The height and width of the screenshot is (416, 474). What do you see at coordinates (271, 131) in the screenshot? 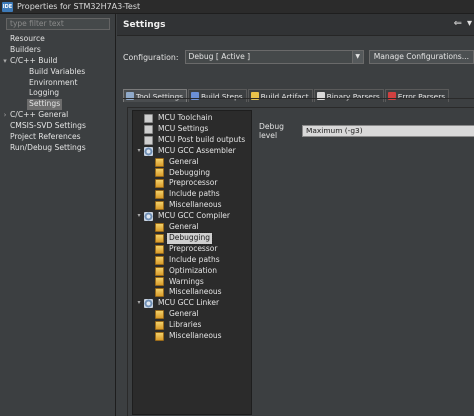
I see `debug-level-label: Debug level` at bounding box center [271, 131].